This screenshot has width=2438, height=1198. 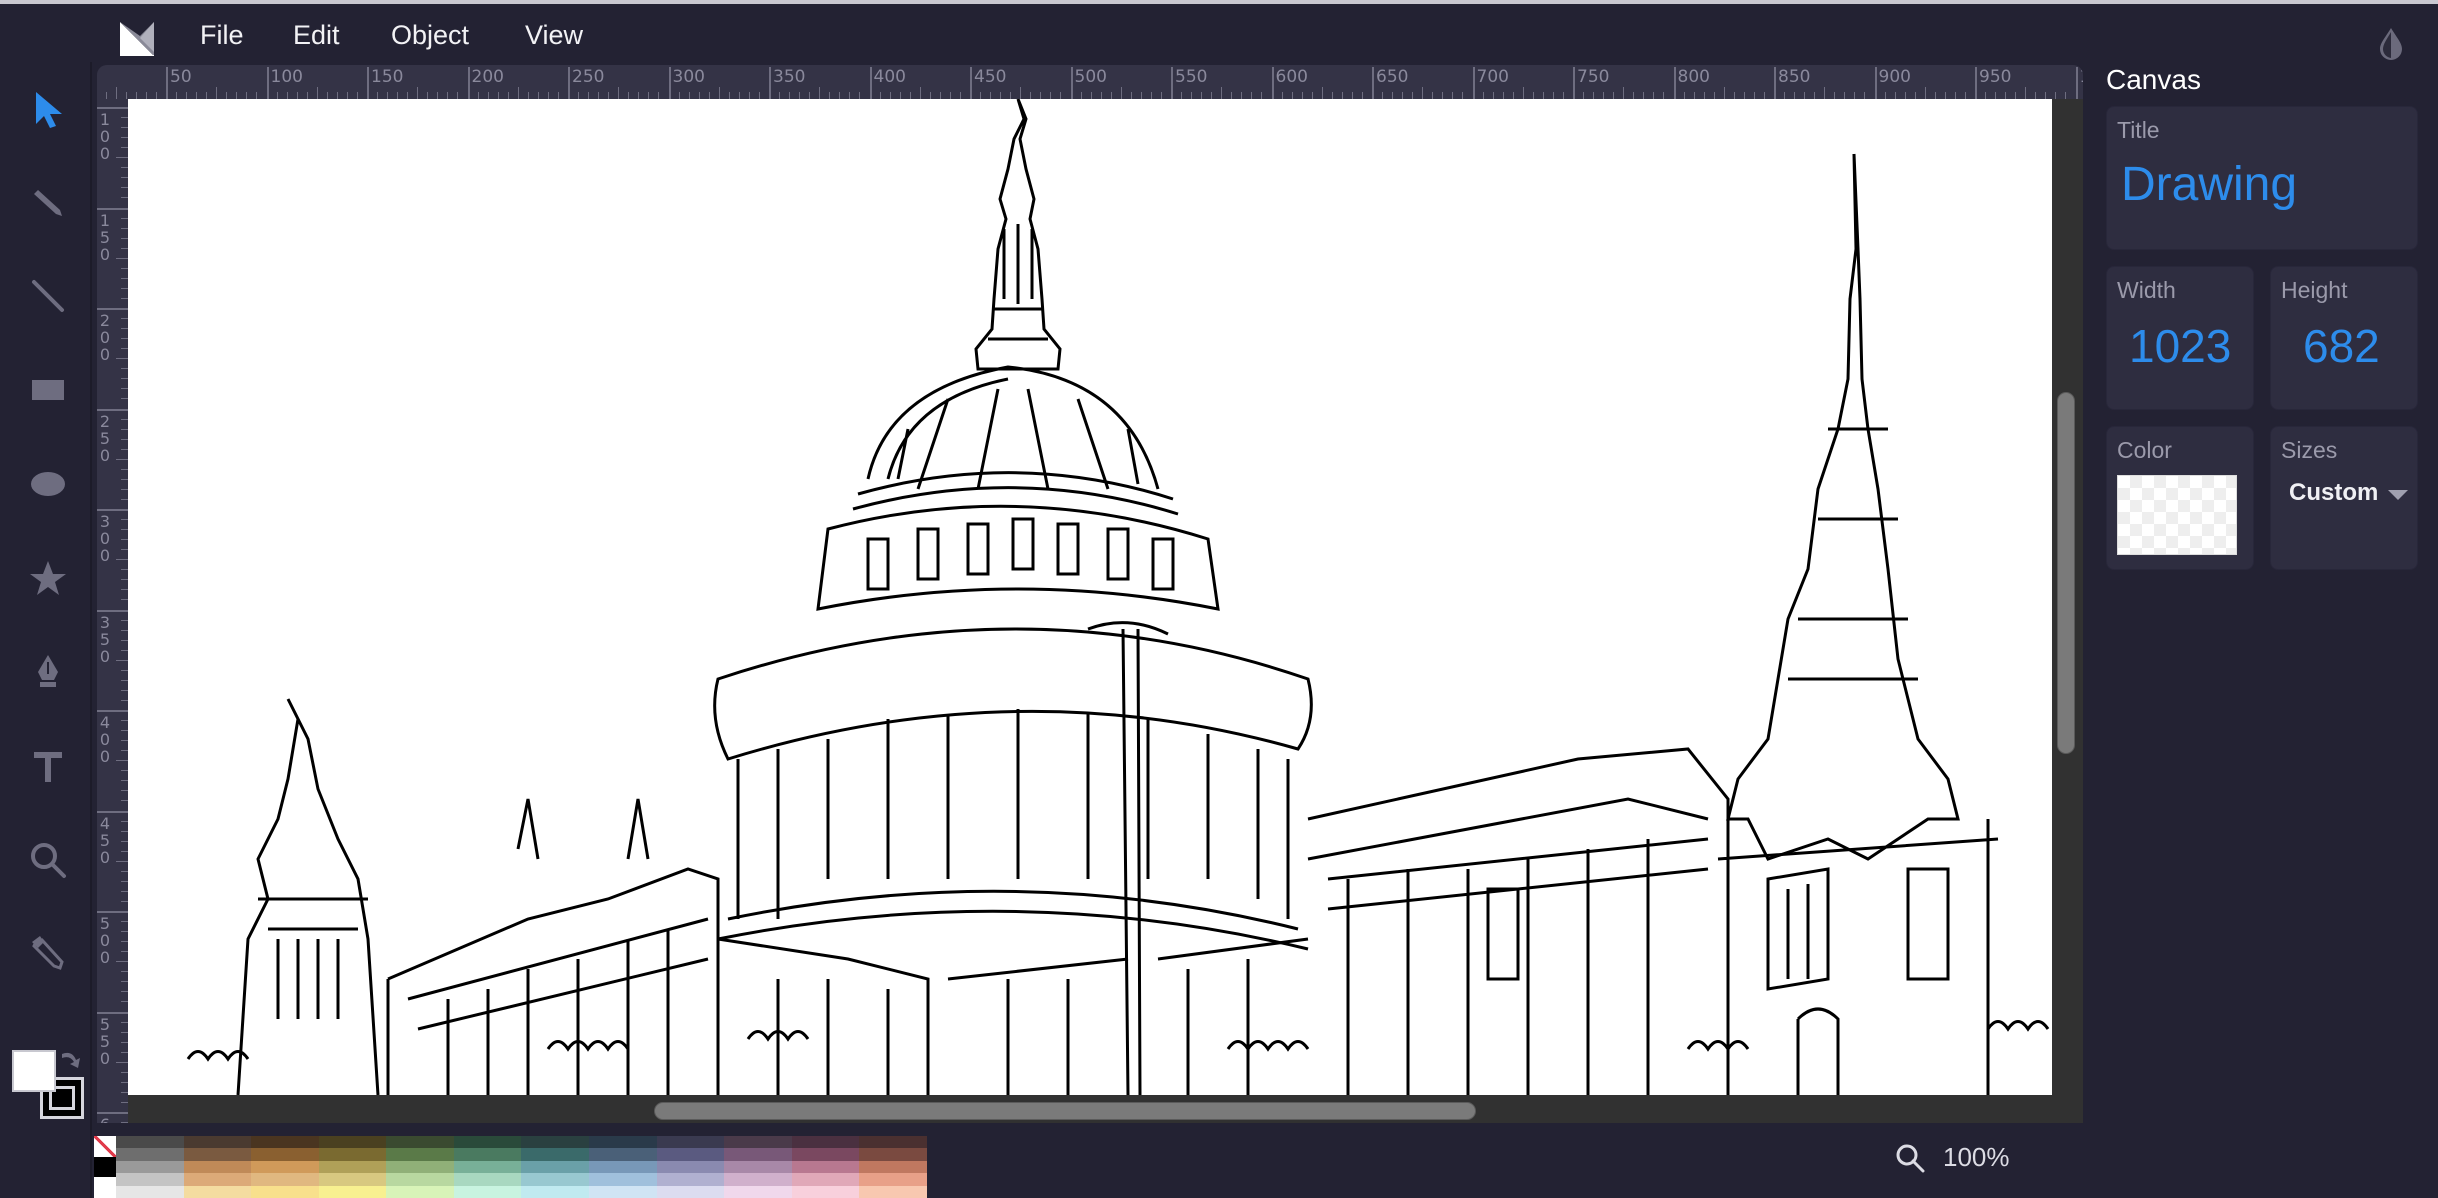 I want to click on rectangle-tool, so click(x=48, y=390).